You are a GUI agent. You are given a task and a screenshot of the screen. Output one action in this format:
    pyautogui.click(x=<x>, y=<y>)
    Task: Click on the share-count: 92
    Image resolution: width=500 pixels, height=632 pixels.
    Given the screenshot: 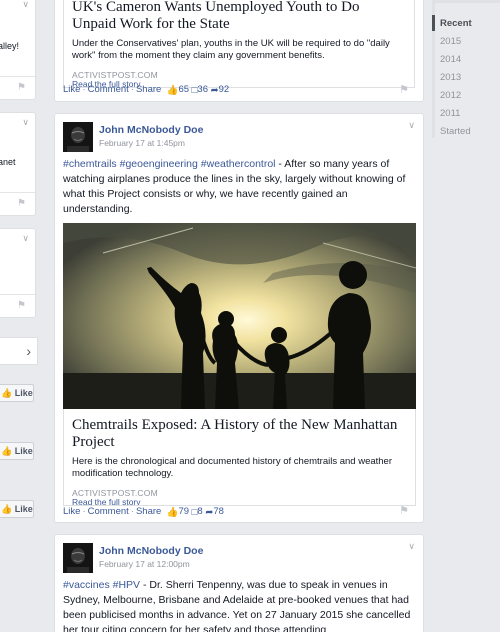 What is the action you would take?
    pyautogui.click(x=224, y=89)
    